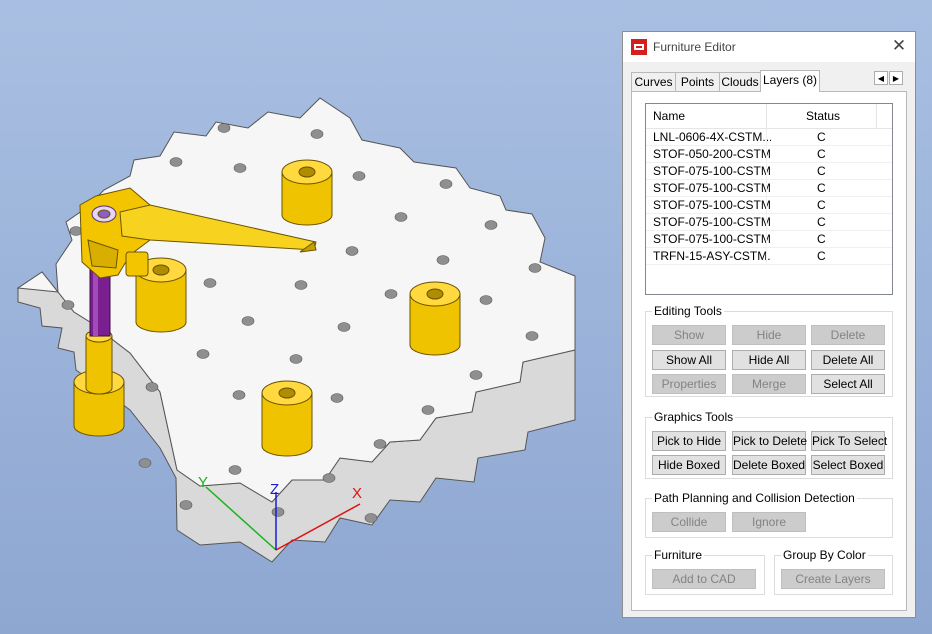 The image size is (932, 634). What do you see at coordinates (896, 78) in the screenshot?
I see `tab-scroll-right-icon: ▶` at bounding box center [896, 78].